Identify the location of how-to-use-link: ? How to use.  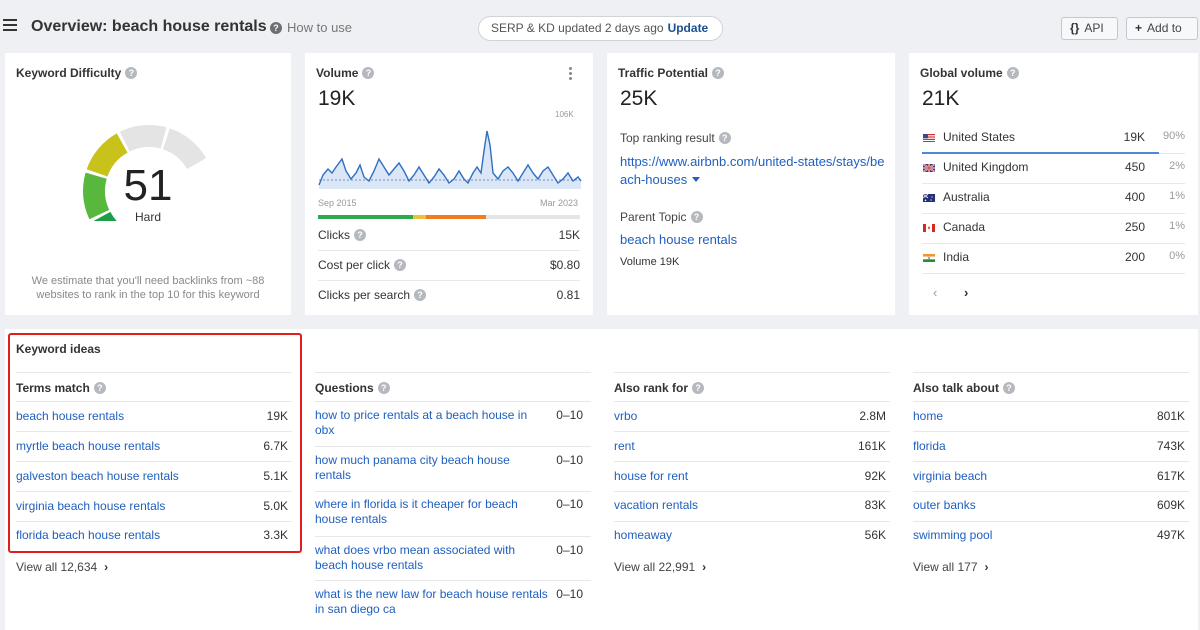
(311, 27).